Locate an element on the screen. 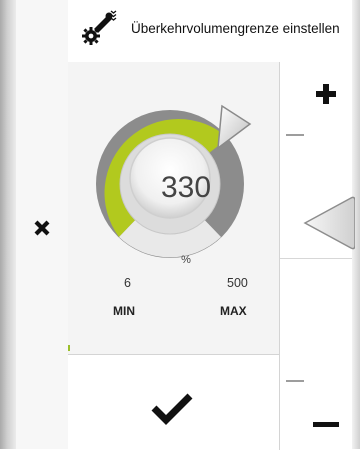 This screenshot has height=450, width=360. frame-shadow is located at coordinates (8, 224).